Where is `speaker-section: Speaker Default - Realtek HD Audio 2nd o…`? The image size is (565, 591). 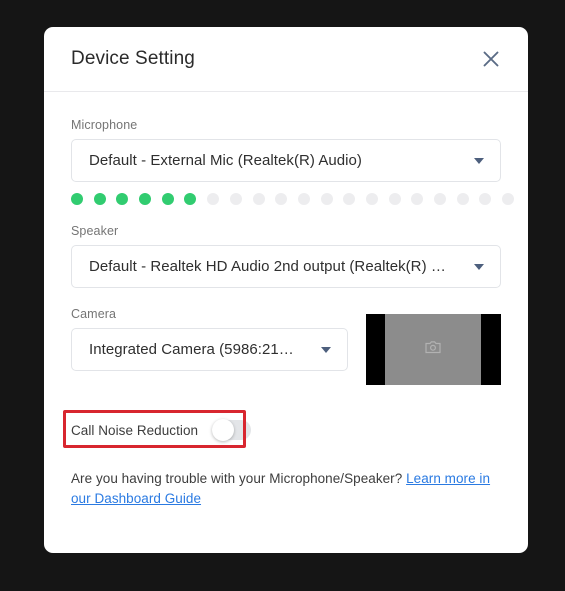
speaker-section: Speaker Default - Realtek HD Audio 2nd o… is located at coordinates (286, 256).